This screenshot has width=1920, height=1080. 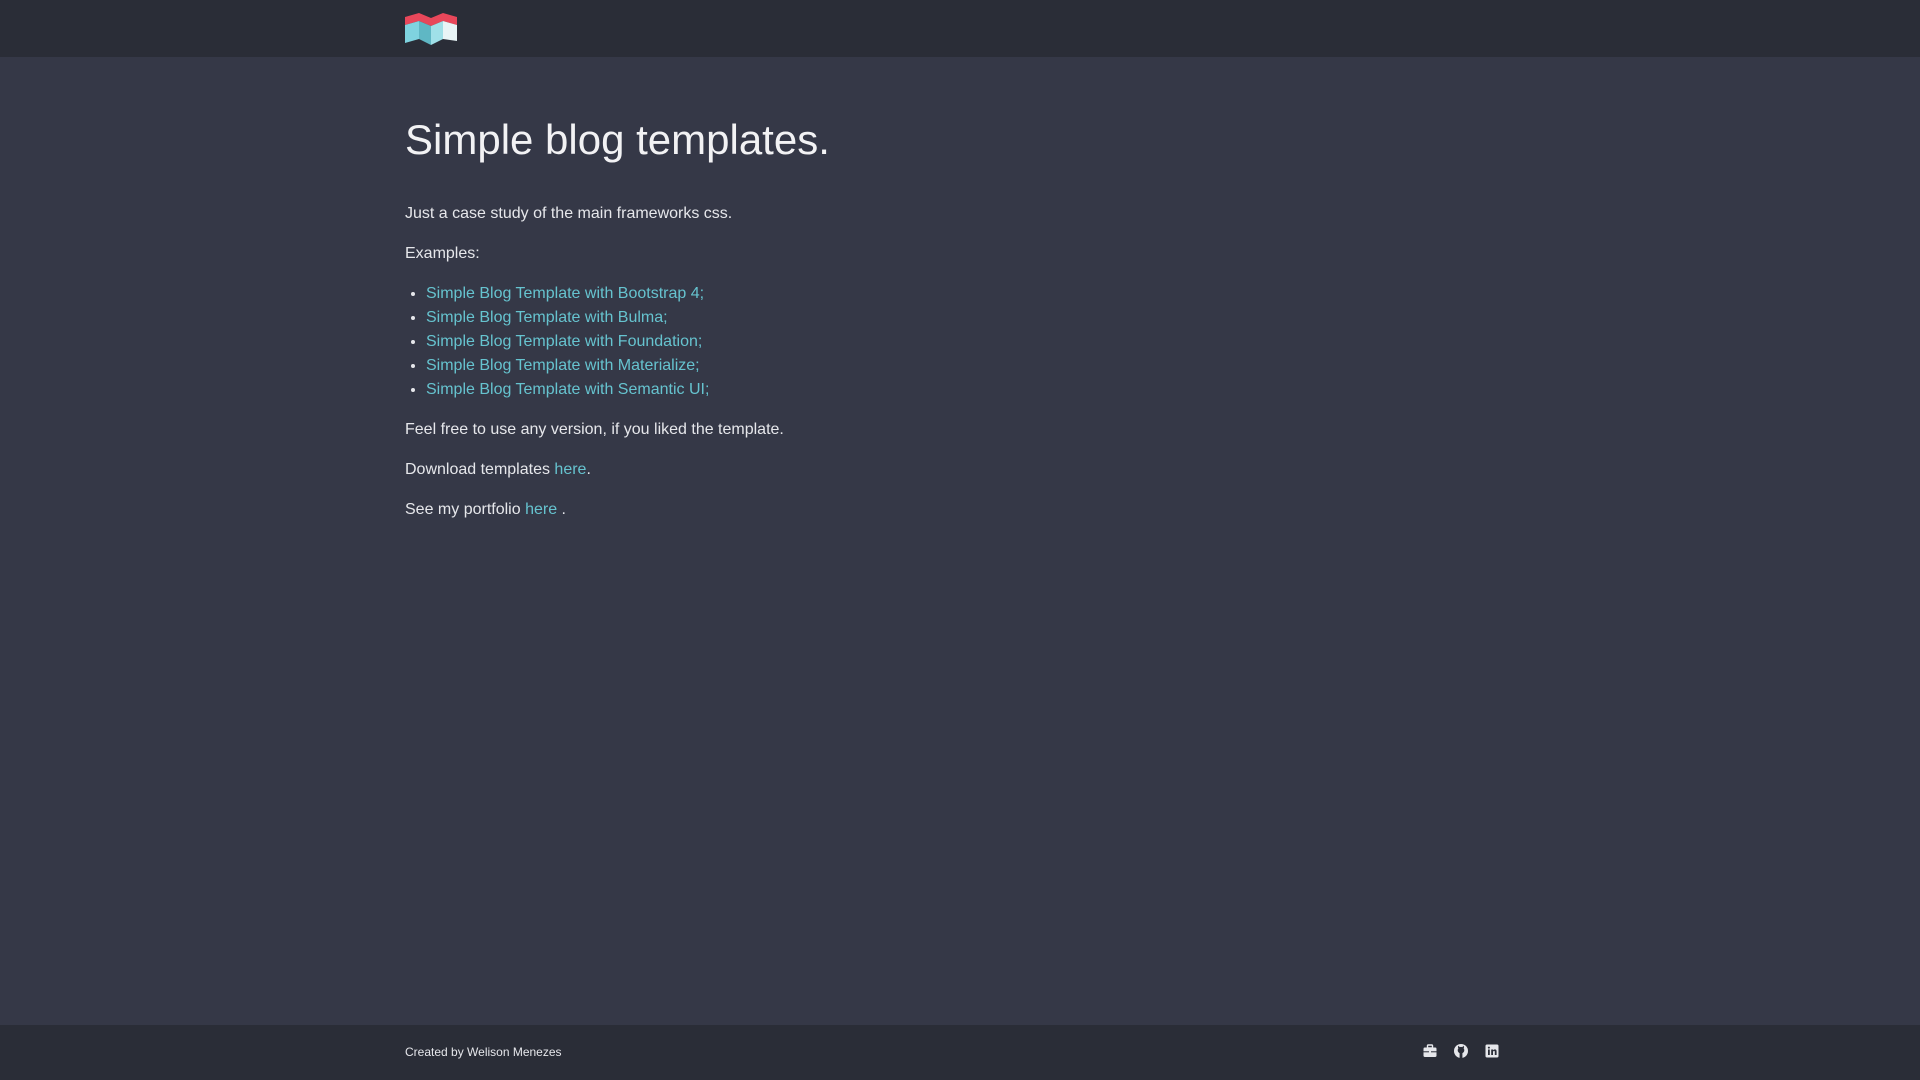 I want to click on list-item: Simple Blog Template with Bootstrap 4;, so click(x=965, y=294).